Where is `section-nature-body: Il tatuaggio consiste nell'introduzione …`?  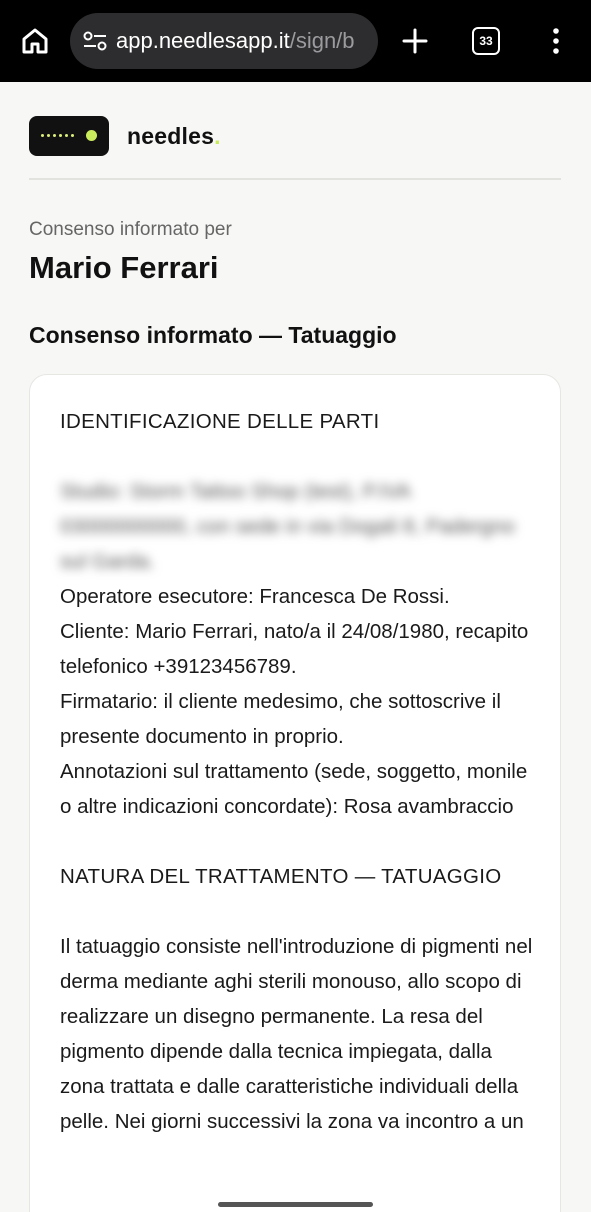 section-nature-body: Il tatuaggio consiste nell'introduzione … is located at coordinates (296, 1034).